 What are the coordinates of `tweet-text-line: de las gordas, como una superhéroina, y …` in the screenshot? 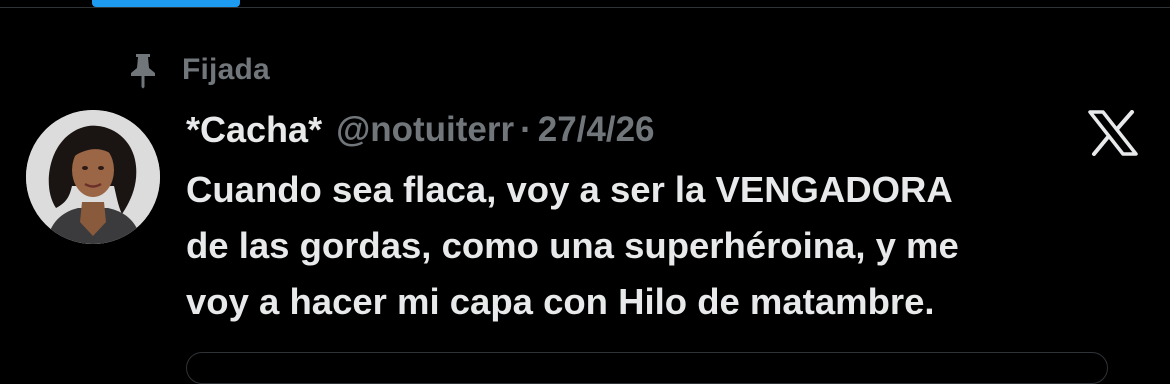 It's located at (572, 245).